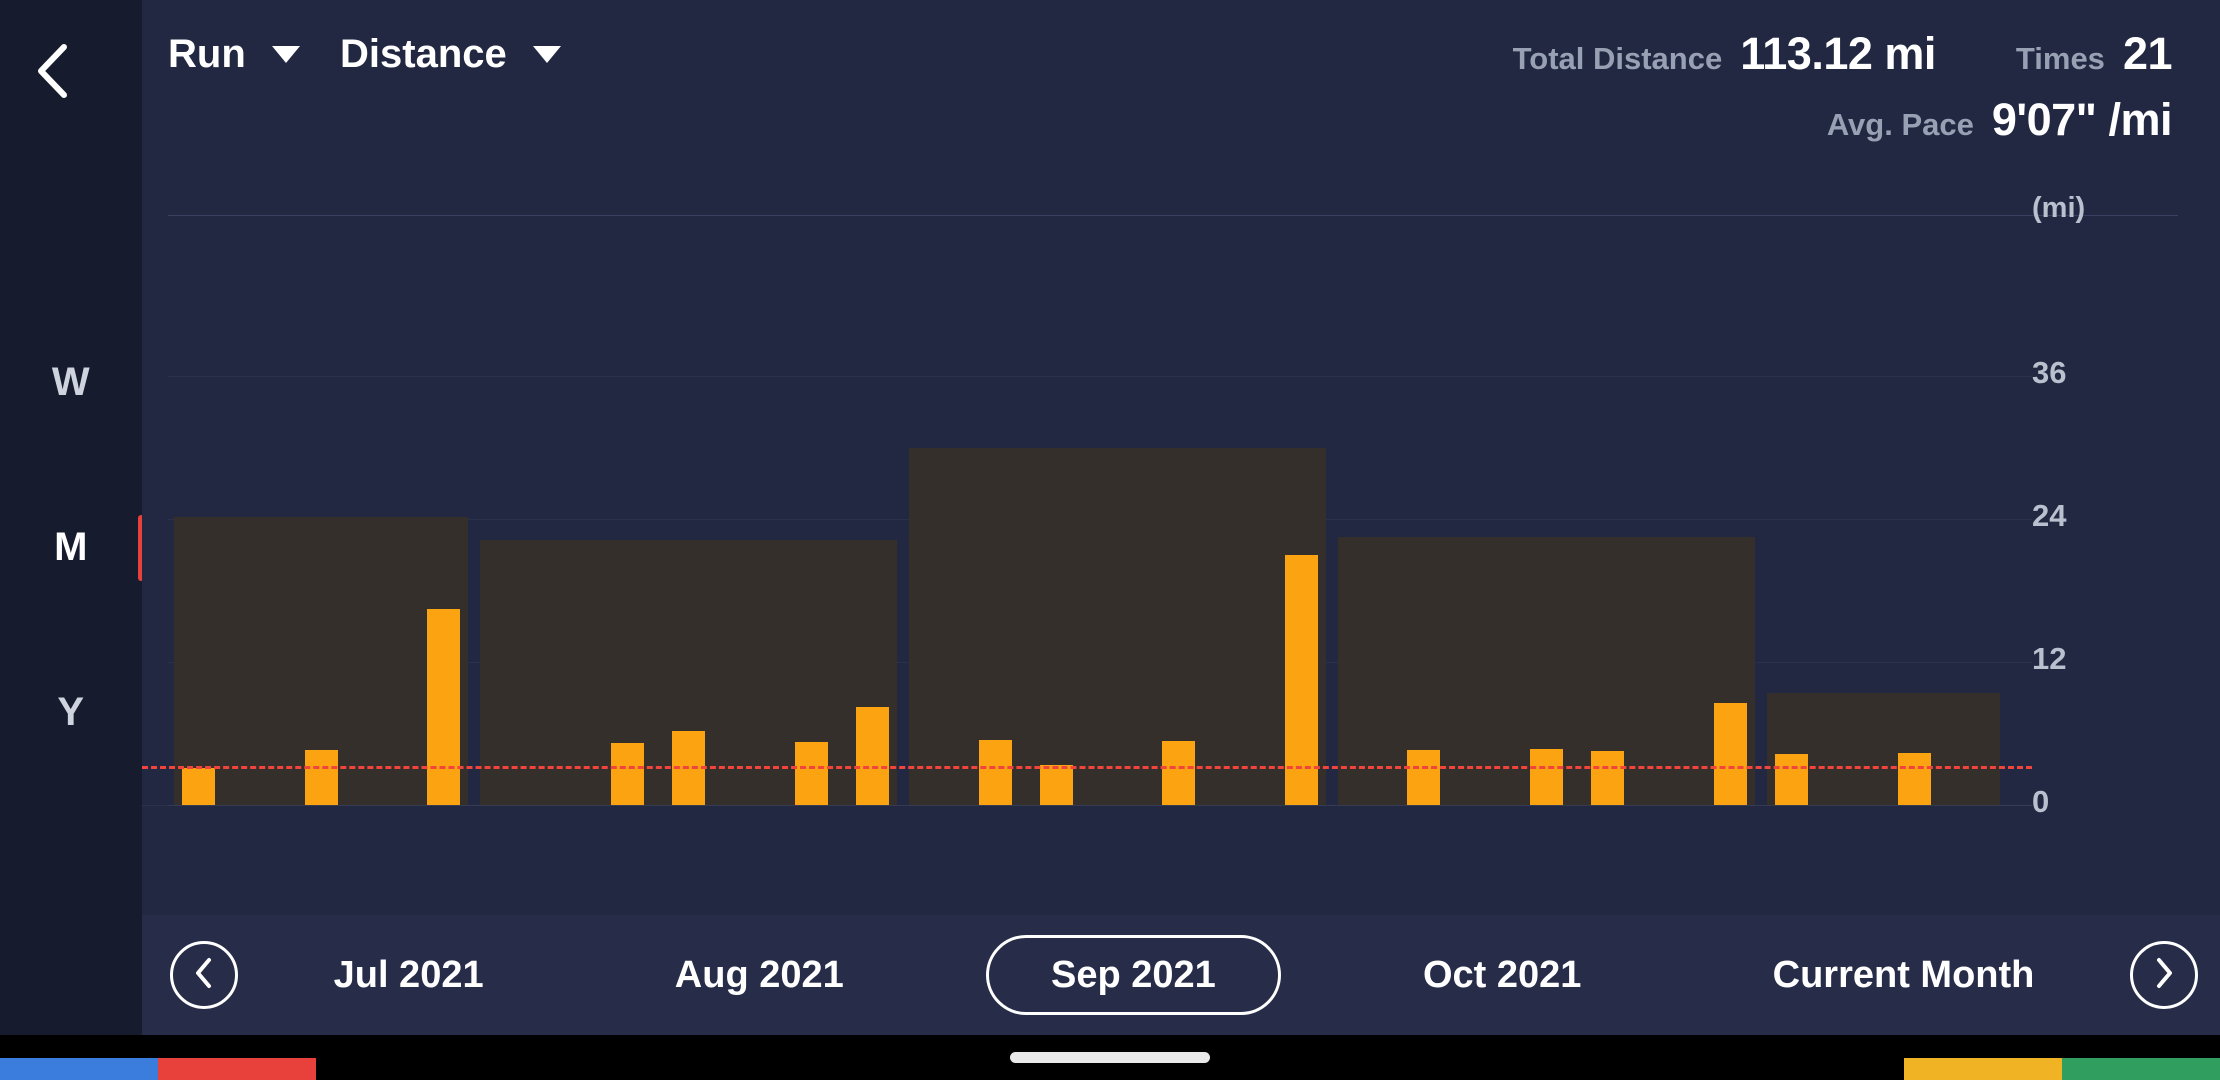  Describe the element at coordinates (1087, 767) in the screenshot. I see `goal-line` at that location.